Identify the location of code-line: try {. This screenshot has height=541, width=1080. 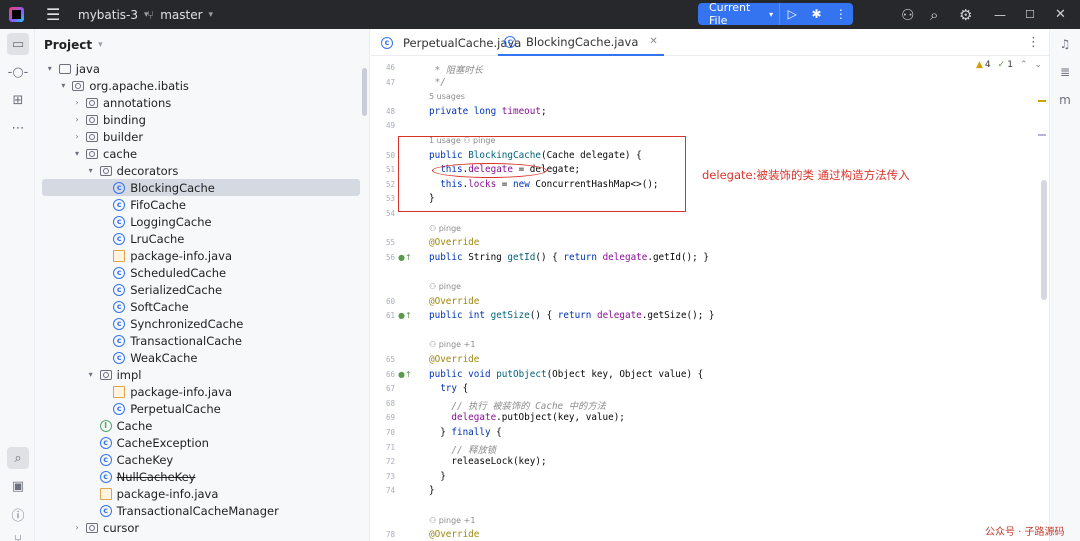
(448, 388).